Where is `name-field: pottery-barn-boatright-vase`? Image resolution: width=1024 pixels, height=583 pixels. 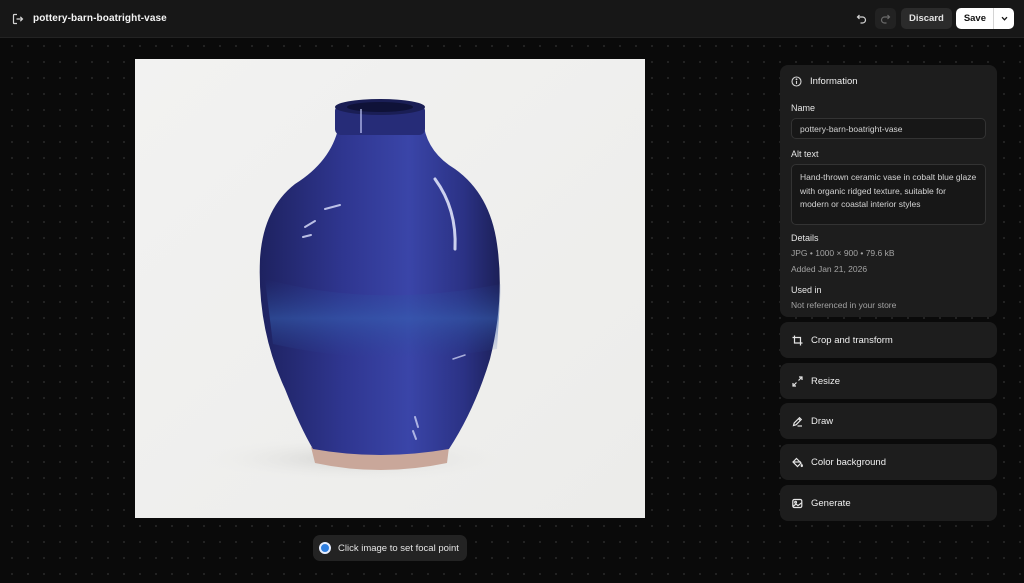
name-field: pottery-barn-boatright-vase is located at coordinates (888, 128).